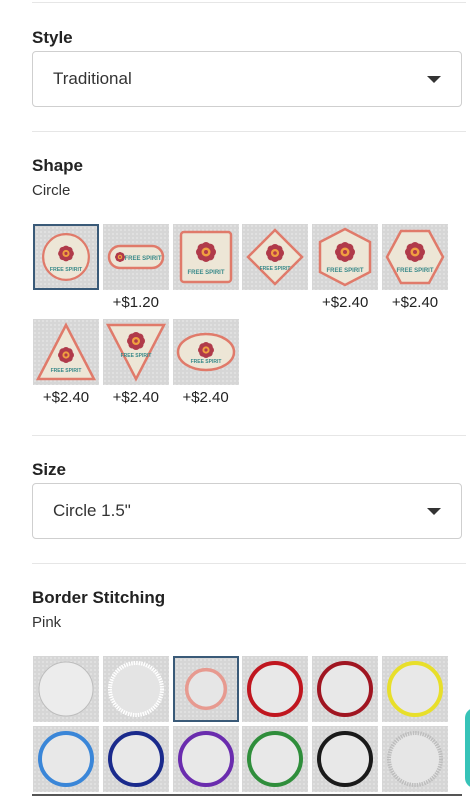  Describe the element at coordinates (66, 759) in the screenshot. I see `stitch-option-light-blue` at that location.